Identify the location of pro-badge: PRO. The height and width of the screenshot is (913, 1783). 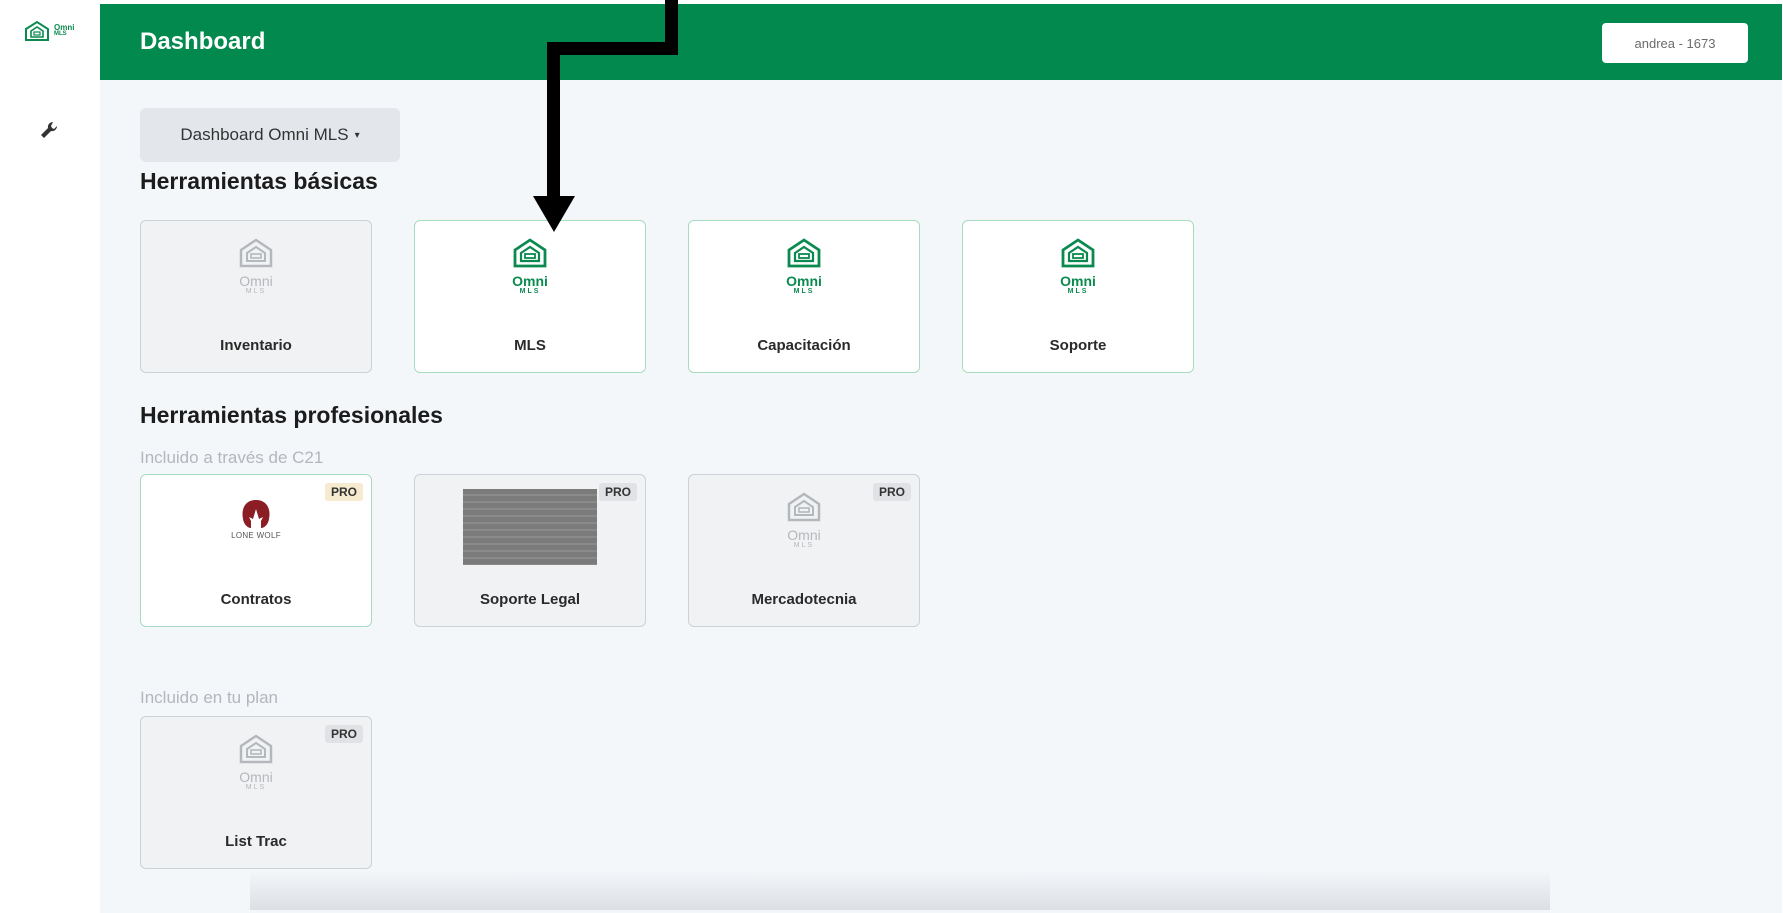
(617, 492).